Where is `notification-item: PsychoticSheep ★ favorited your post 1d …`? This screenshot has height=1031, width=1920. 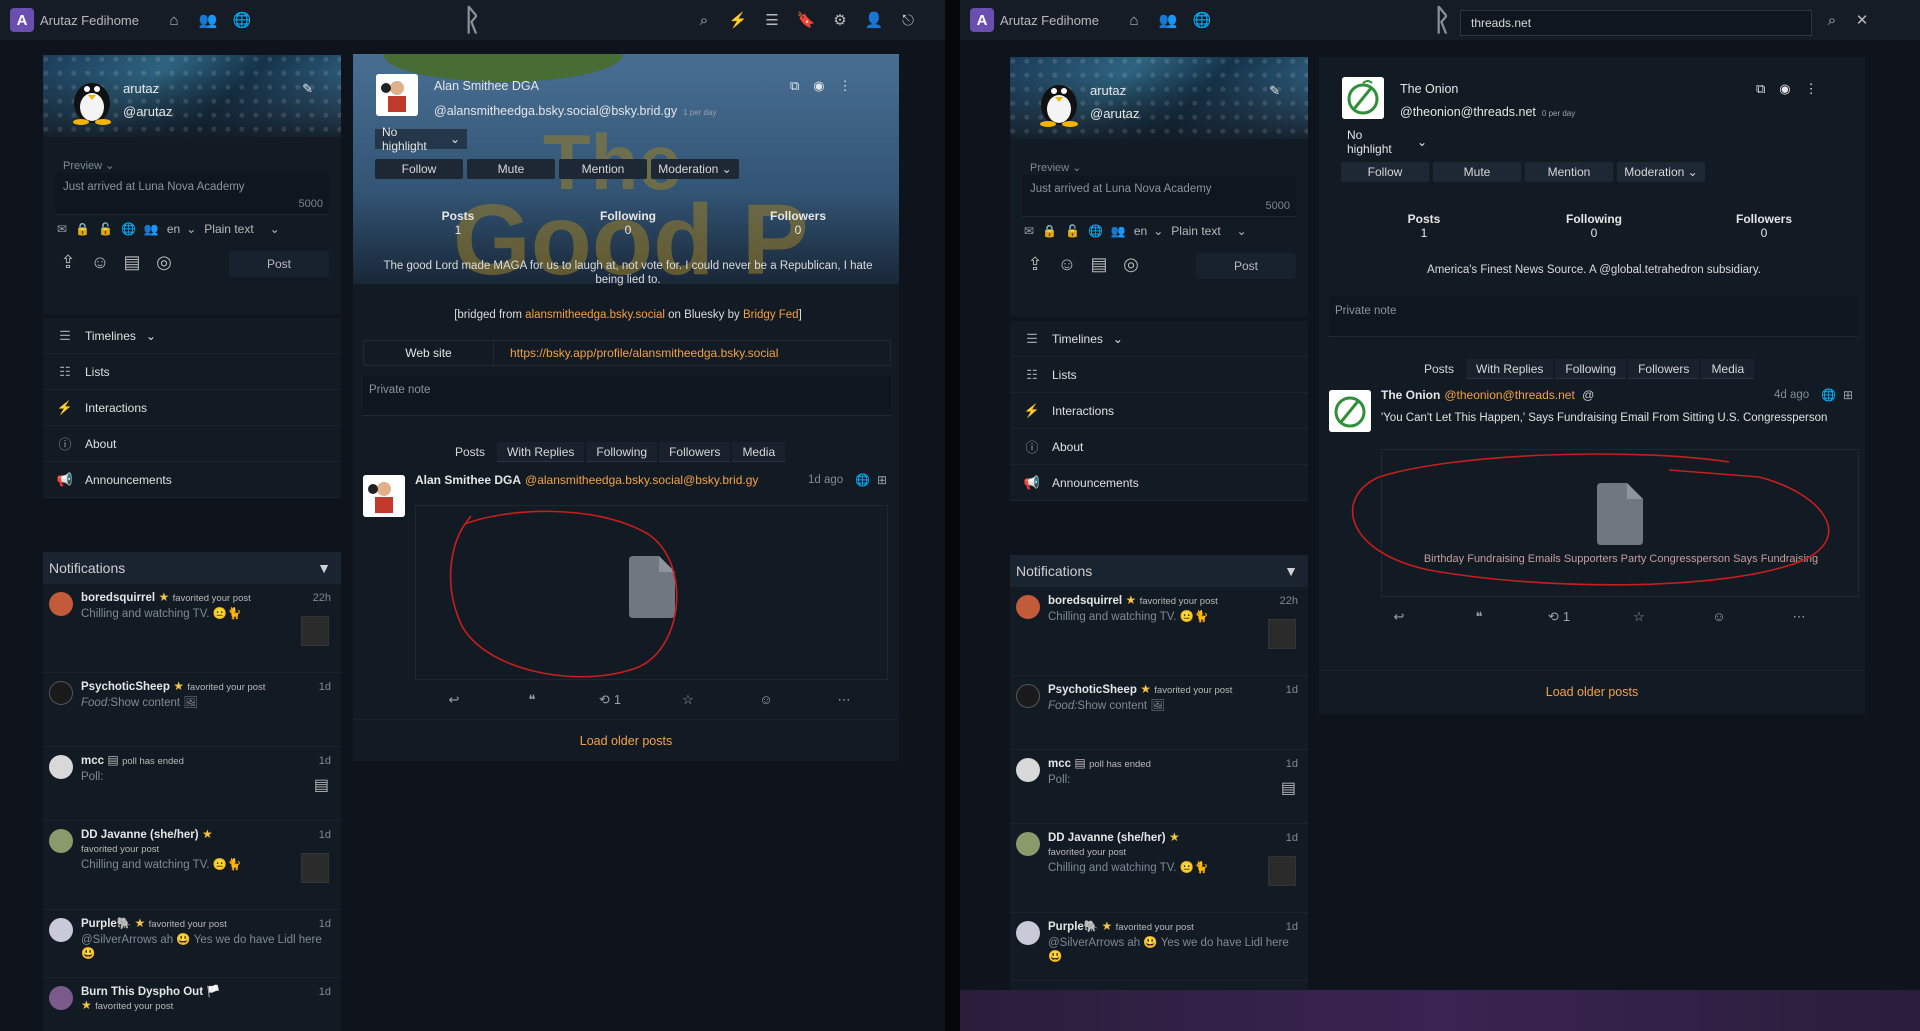 notification-item: PsychoticSheep ★ favorited your post 1d … is located at coordinates (192, 710).